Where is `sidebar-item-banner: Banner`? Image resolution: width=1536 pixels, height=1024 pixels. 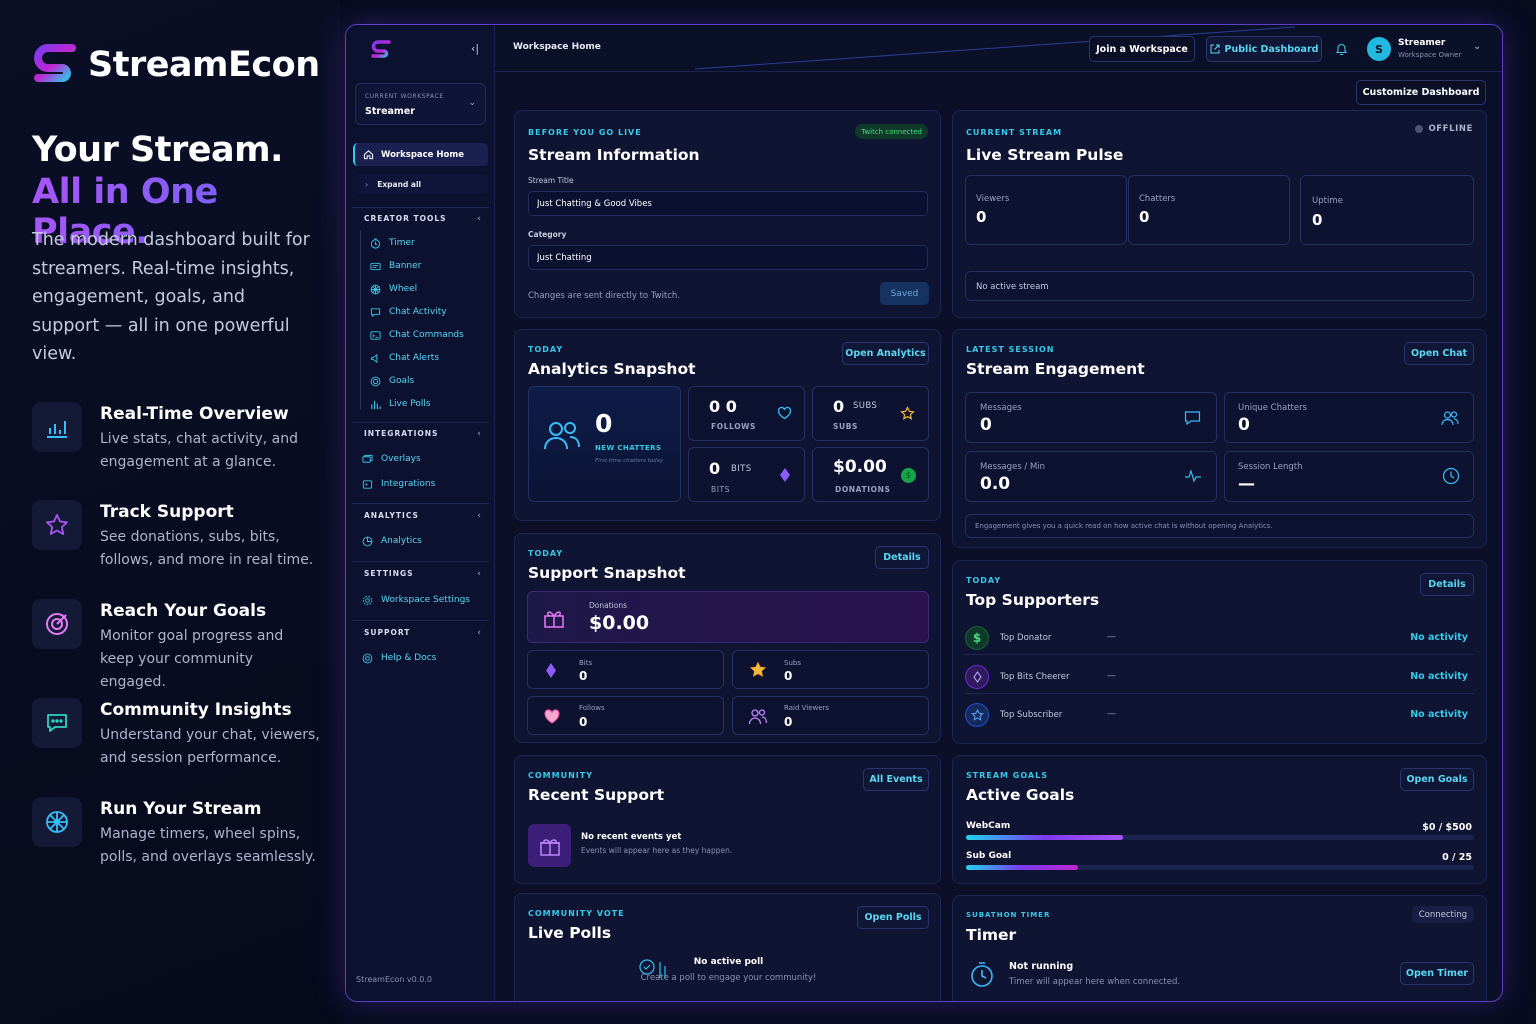
sidebar-item-banner: Banner is located at coordinates (395, 266).